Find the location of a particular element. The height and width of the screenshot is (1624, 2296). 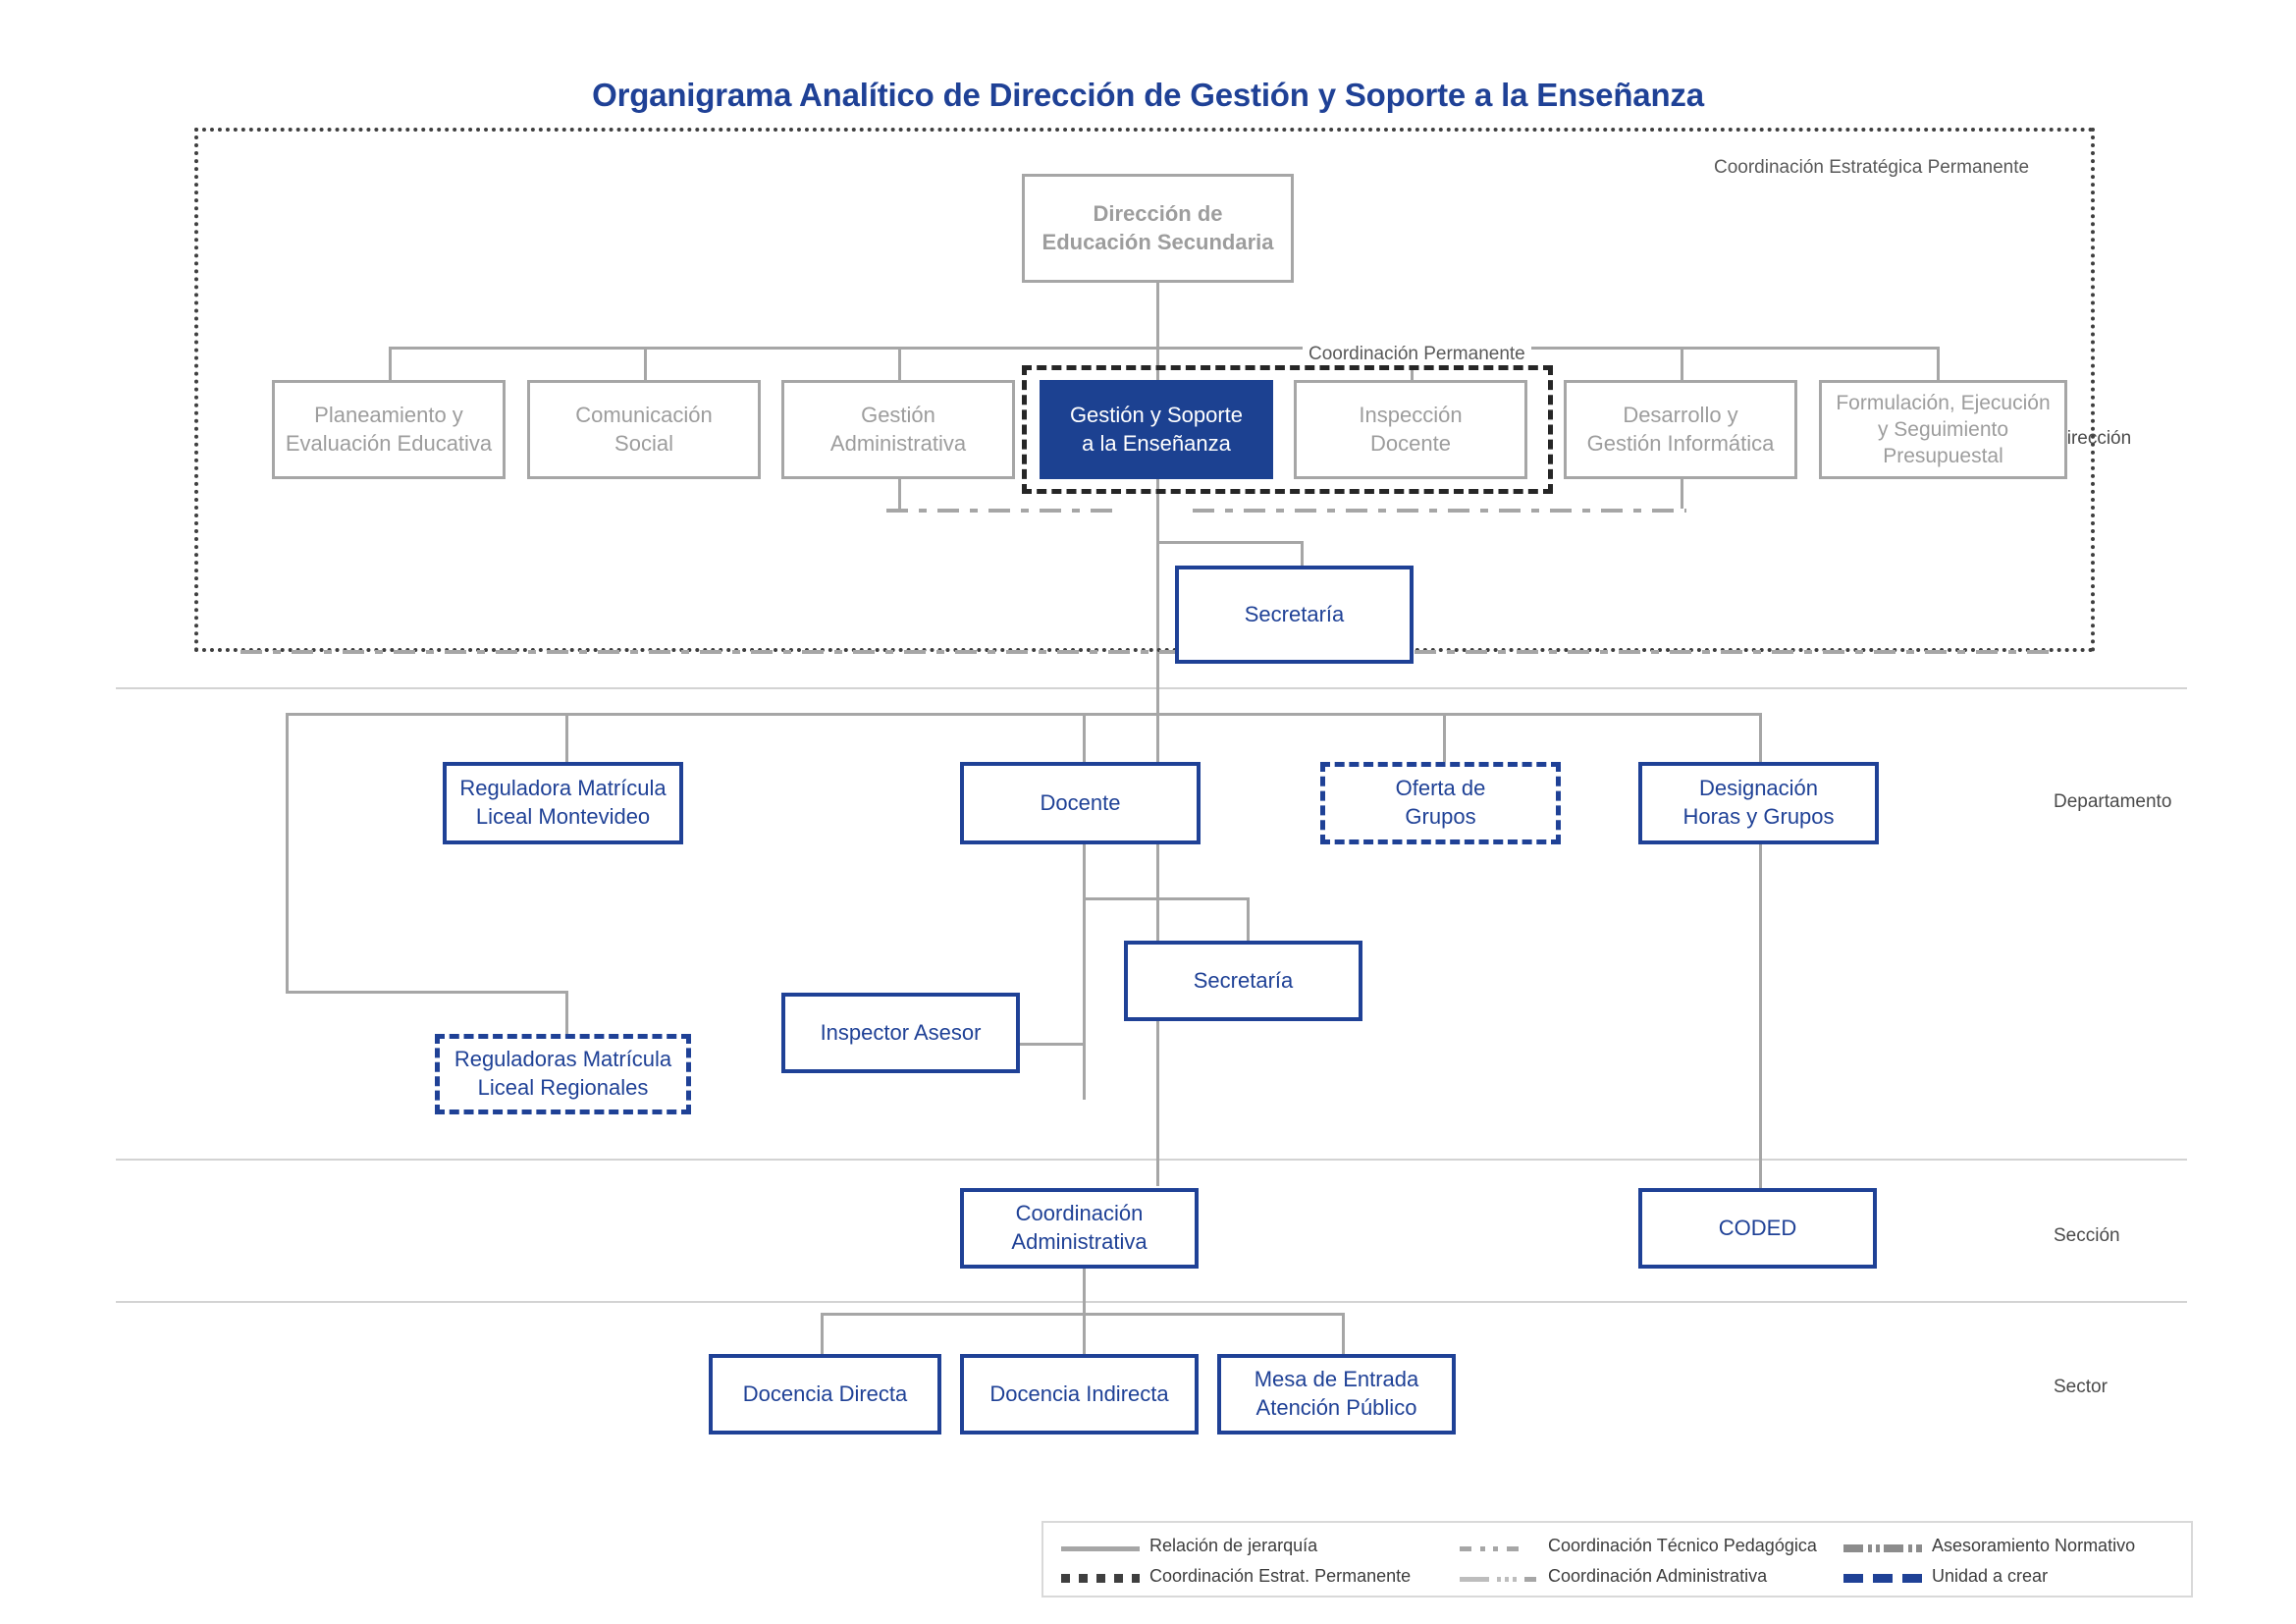

legend-swatch-dash-dot-line-icon is located at coordinates (1499, 1548).